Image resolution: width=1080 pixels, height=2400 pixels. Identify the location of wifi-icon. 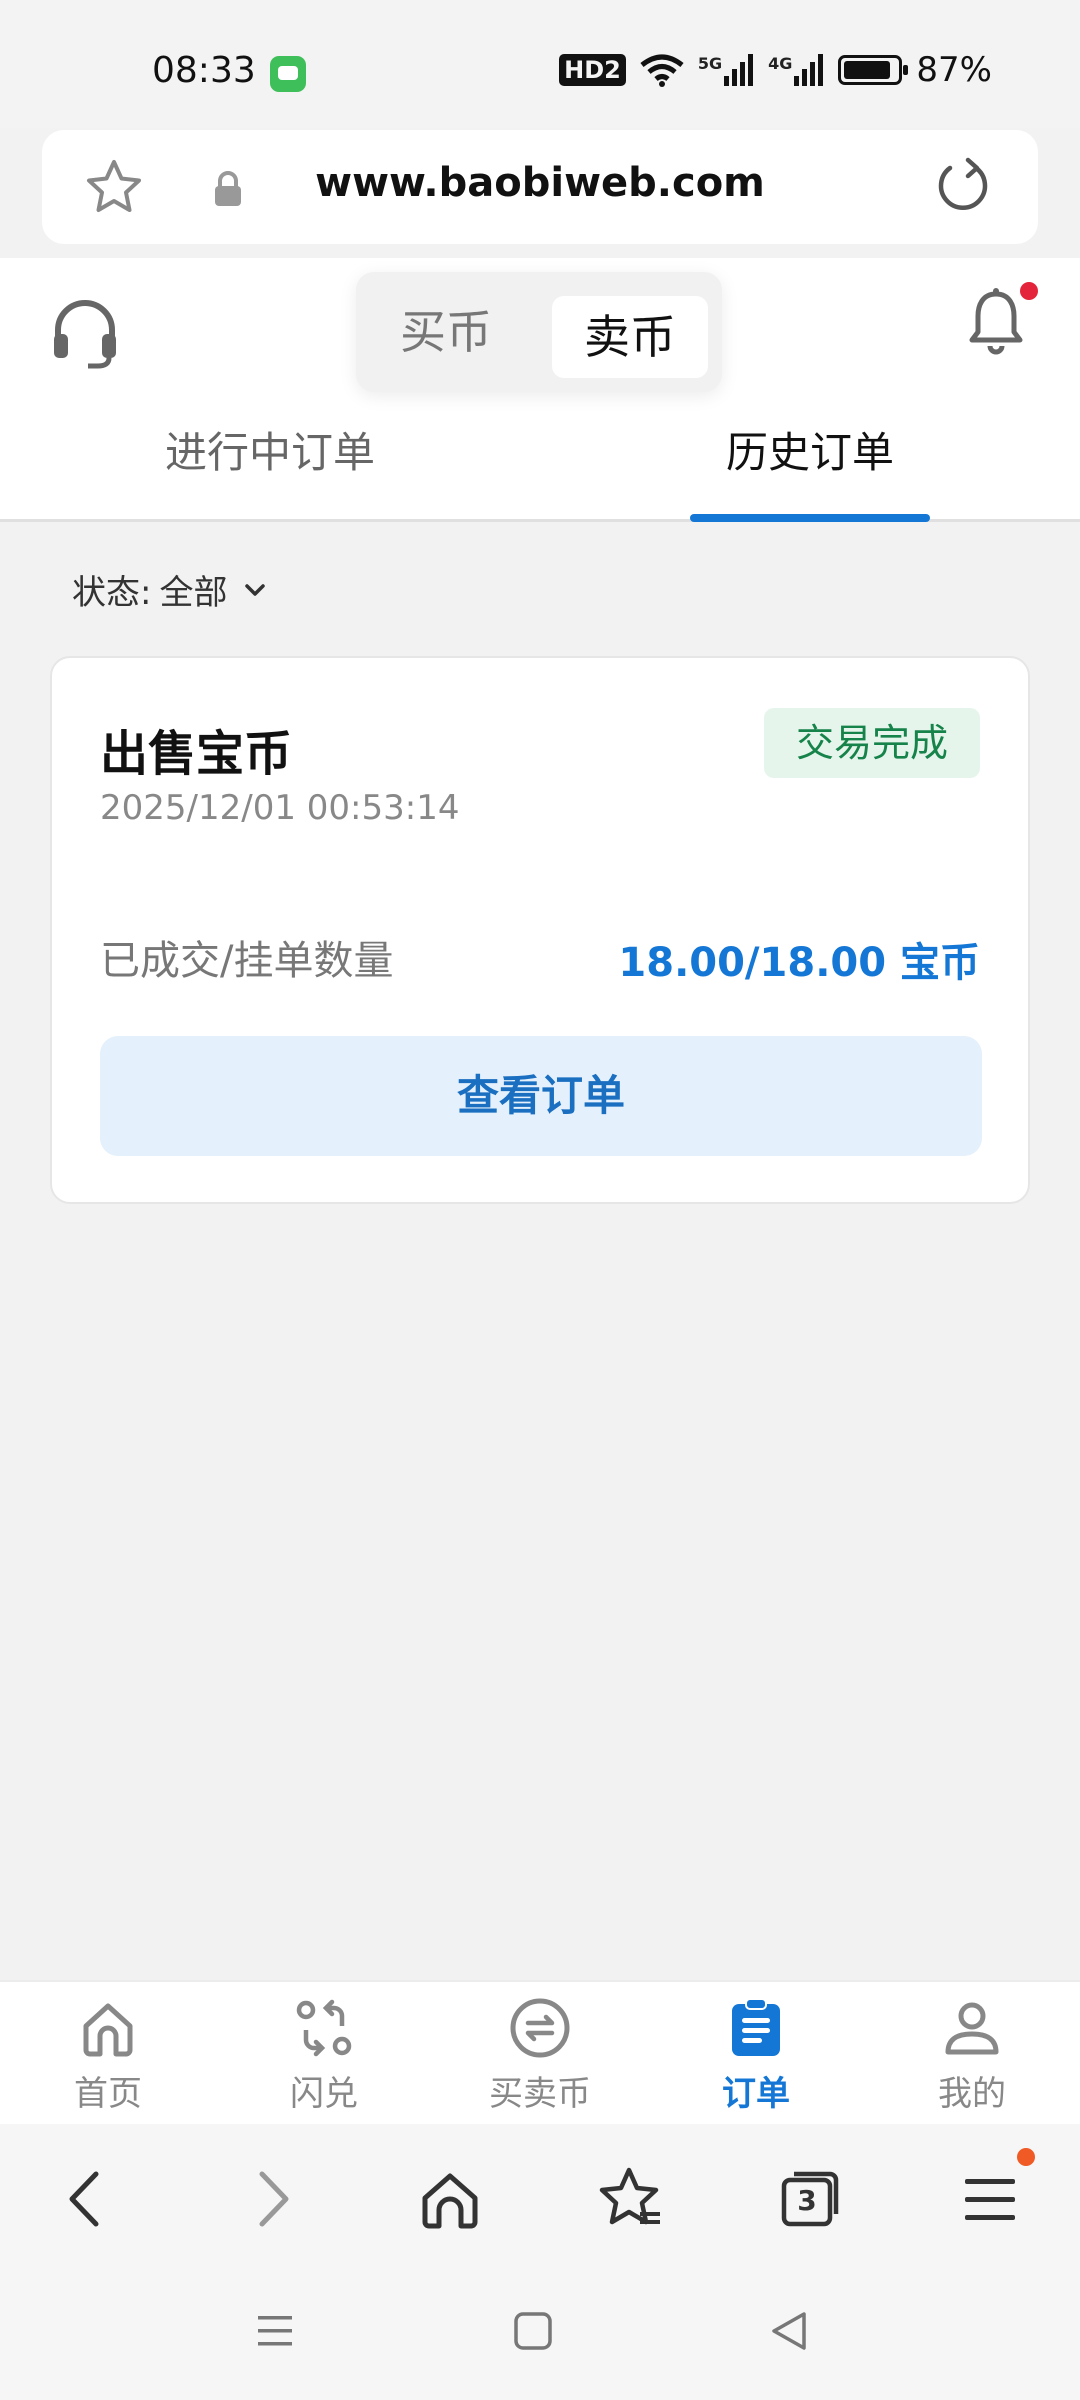
(662, 70).